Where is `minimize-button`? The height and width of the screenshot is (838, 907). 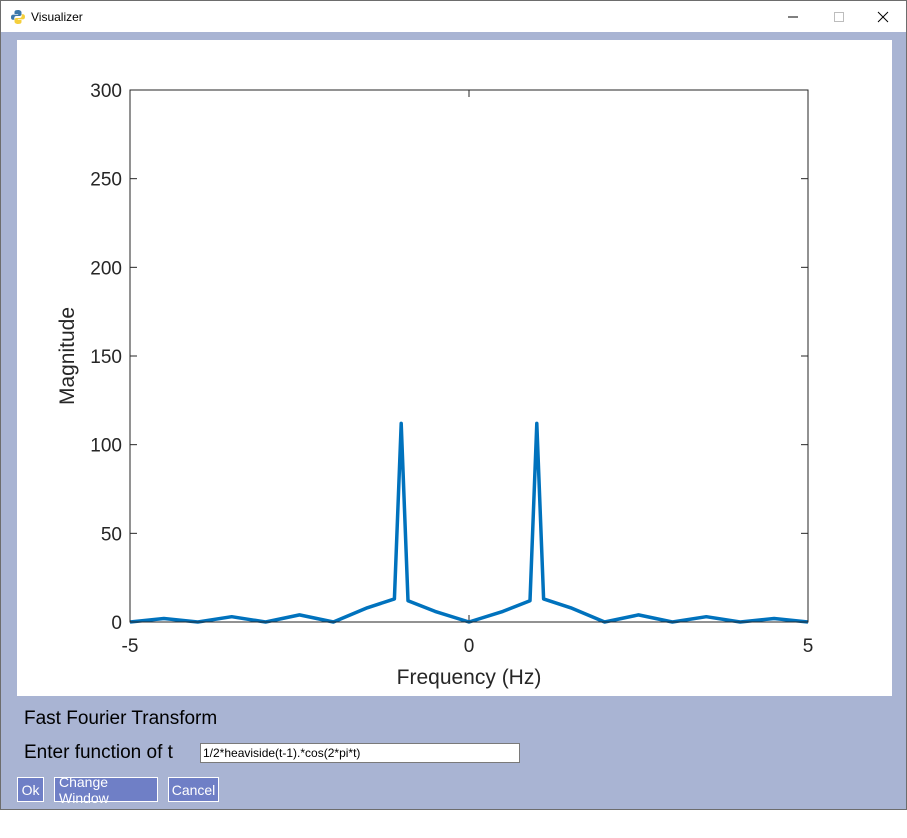
minimize-button is located at coordinates (793, 16).